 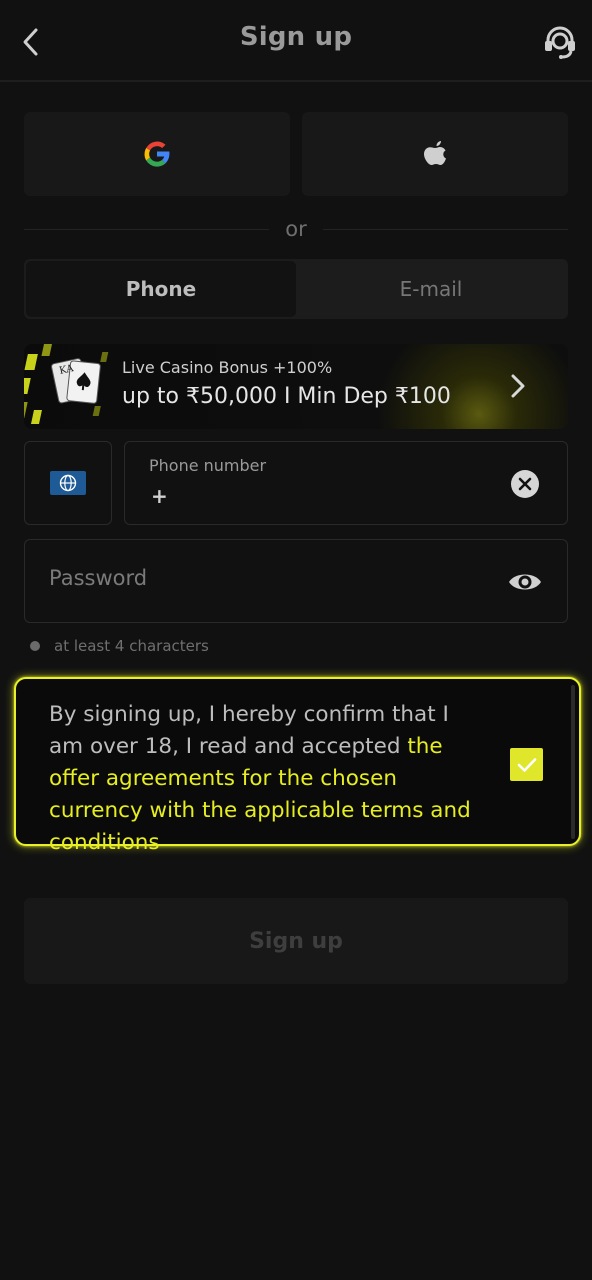 What do you see at coordinates (573, 762) in the screenshot?
I see `scrollbar` at bounding box center [573, 762].